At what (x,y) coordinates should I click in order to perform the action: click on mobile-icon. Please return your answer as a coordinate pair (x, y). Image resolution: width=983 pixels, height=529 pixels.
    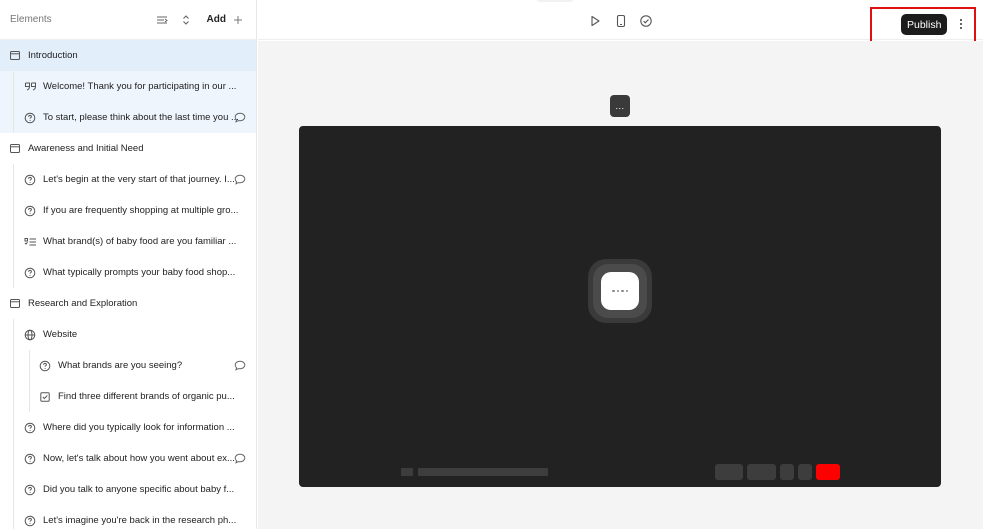
    Looking at the image, I should click on (621, 21).